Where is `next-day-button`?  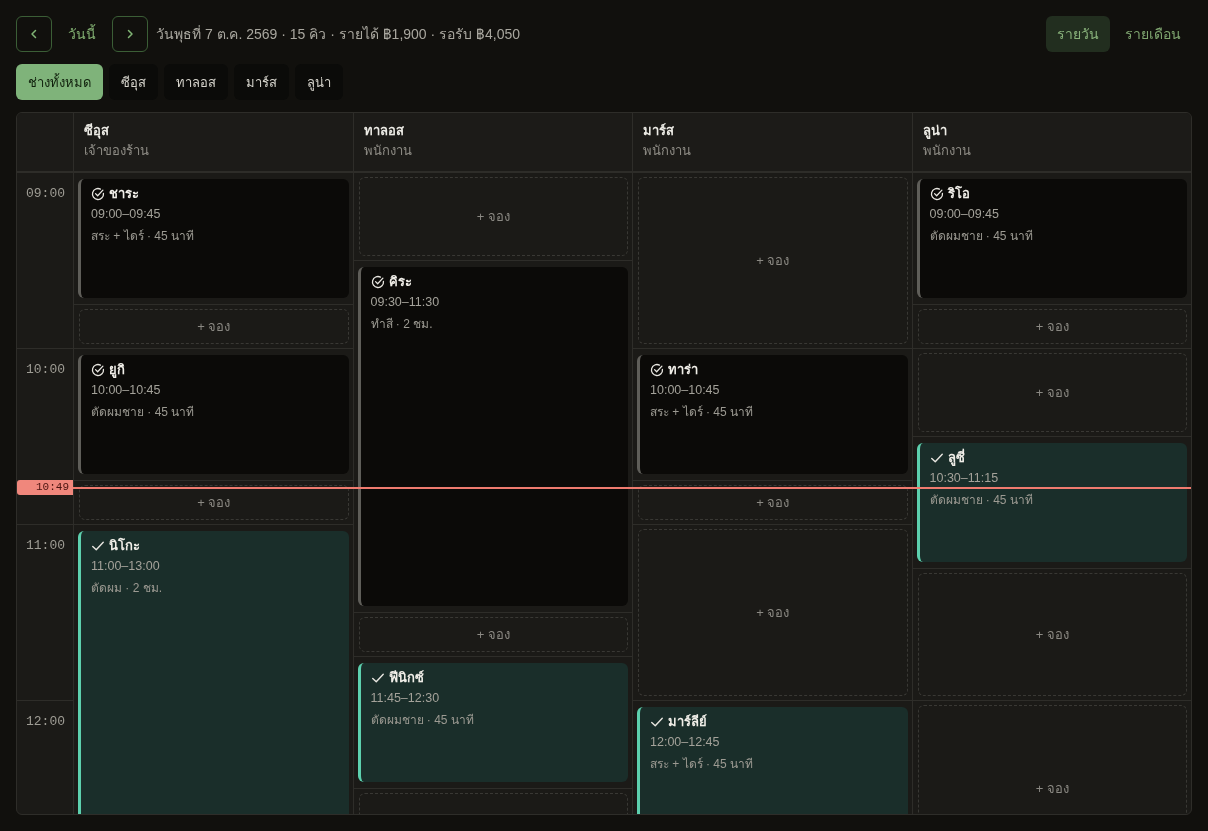
next-day-button is located at coordinates (130, 34).